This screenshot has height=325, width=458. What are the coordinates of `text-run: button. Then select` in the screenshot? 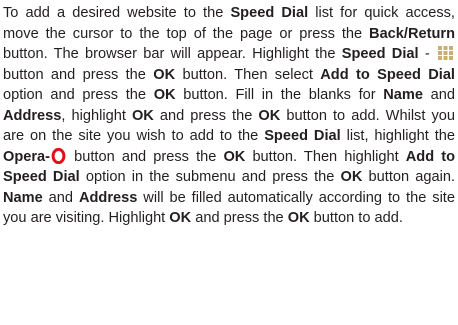 It's located at (248, 74).